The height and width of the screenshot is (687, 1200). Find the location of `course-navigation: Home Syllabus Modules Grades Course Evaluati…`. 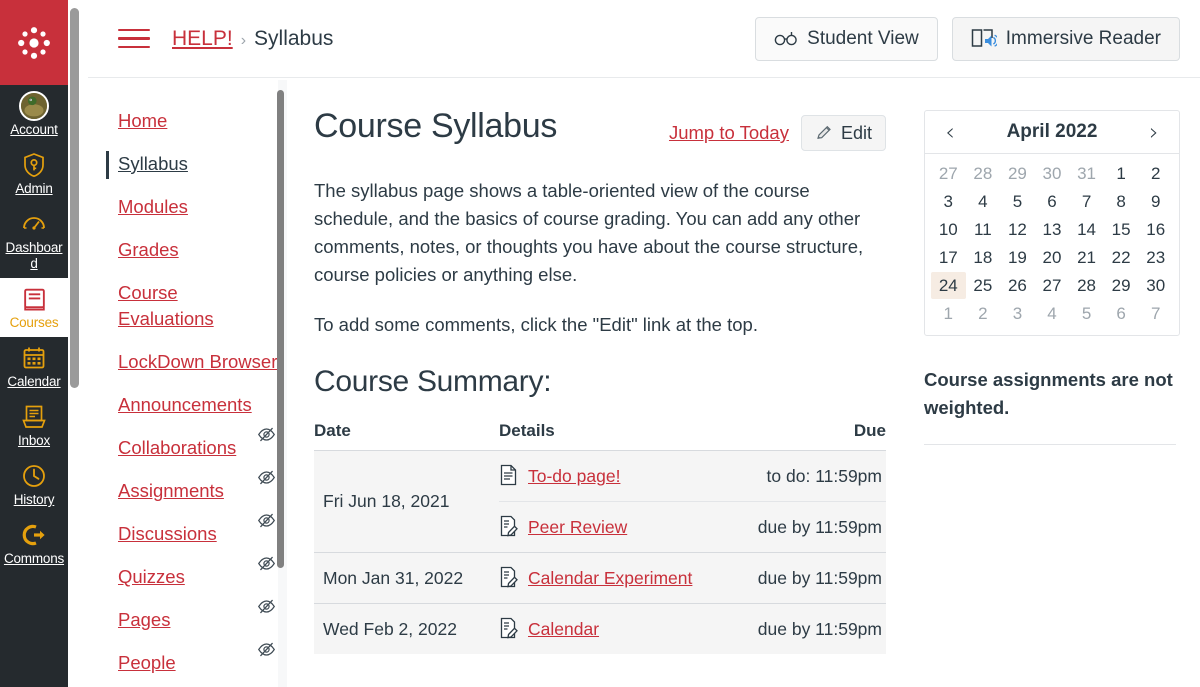

course-navigation: Home Syllabus Modules Grades Course Evaluati… is located at coordinates (183, 382).